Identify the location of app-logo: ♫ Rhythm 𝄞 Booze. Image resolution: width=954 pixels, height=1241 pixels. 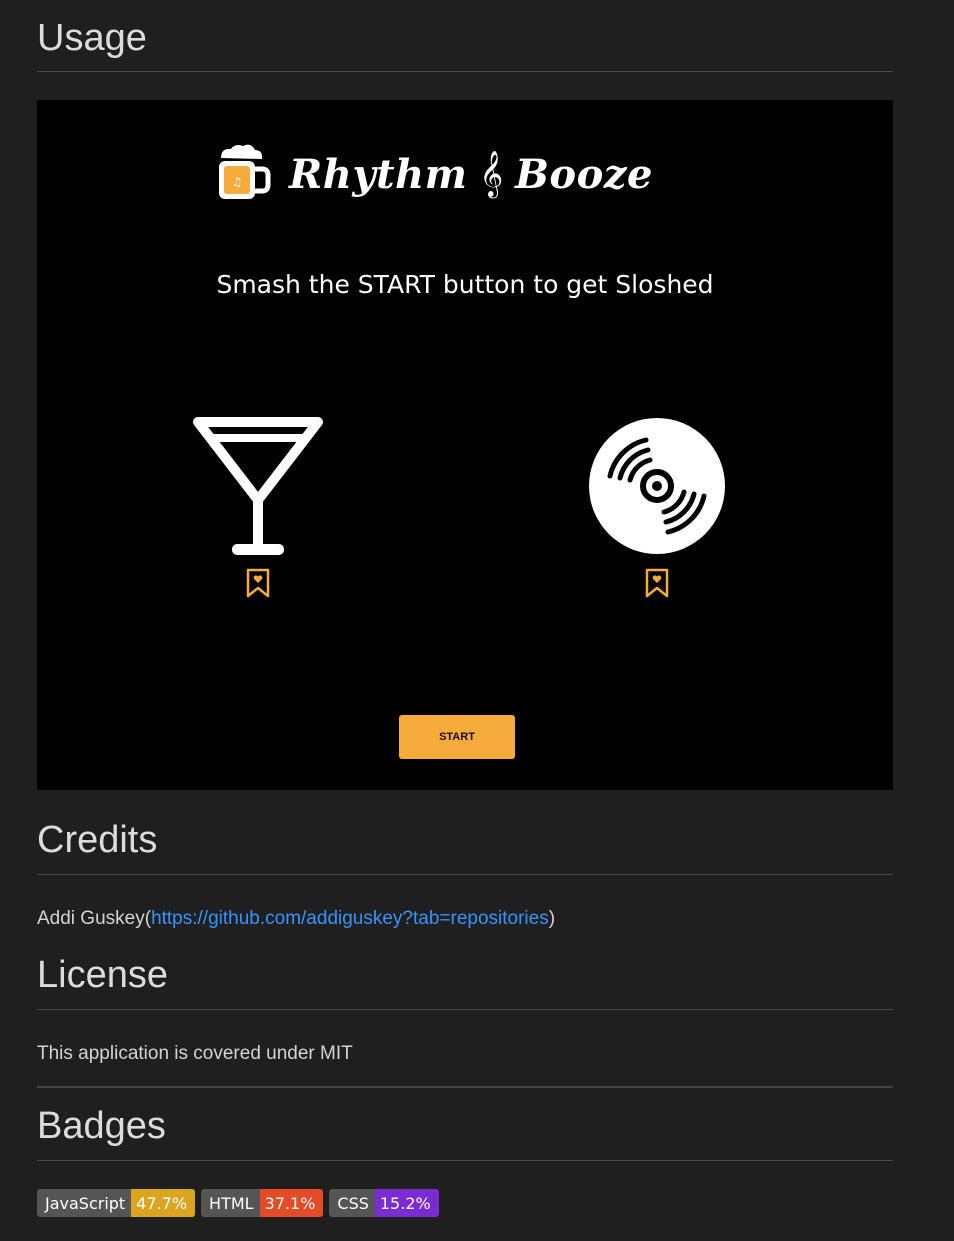
(434, 174).